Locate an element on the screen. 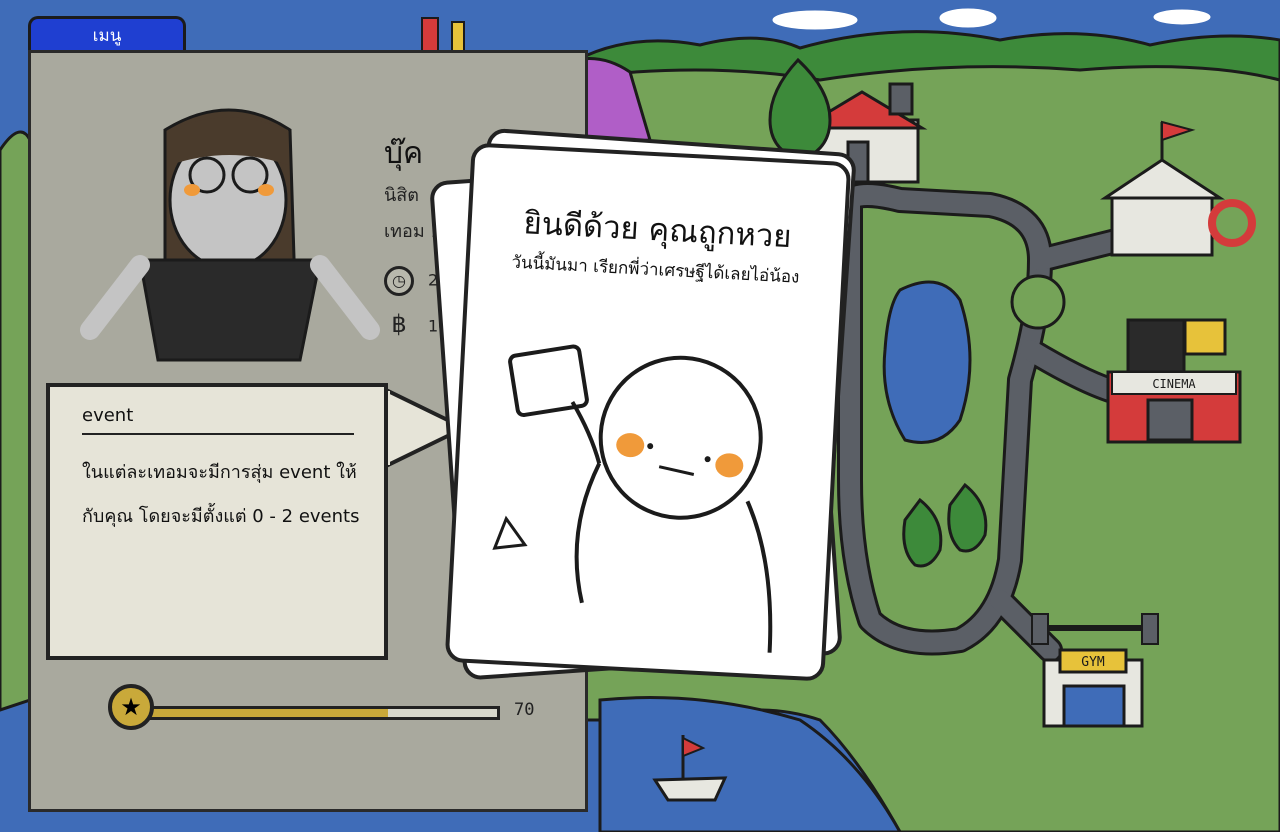 The width and height of the screenshot is (1280, 832). character-avatar is located at coordinates (230, 235).